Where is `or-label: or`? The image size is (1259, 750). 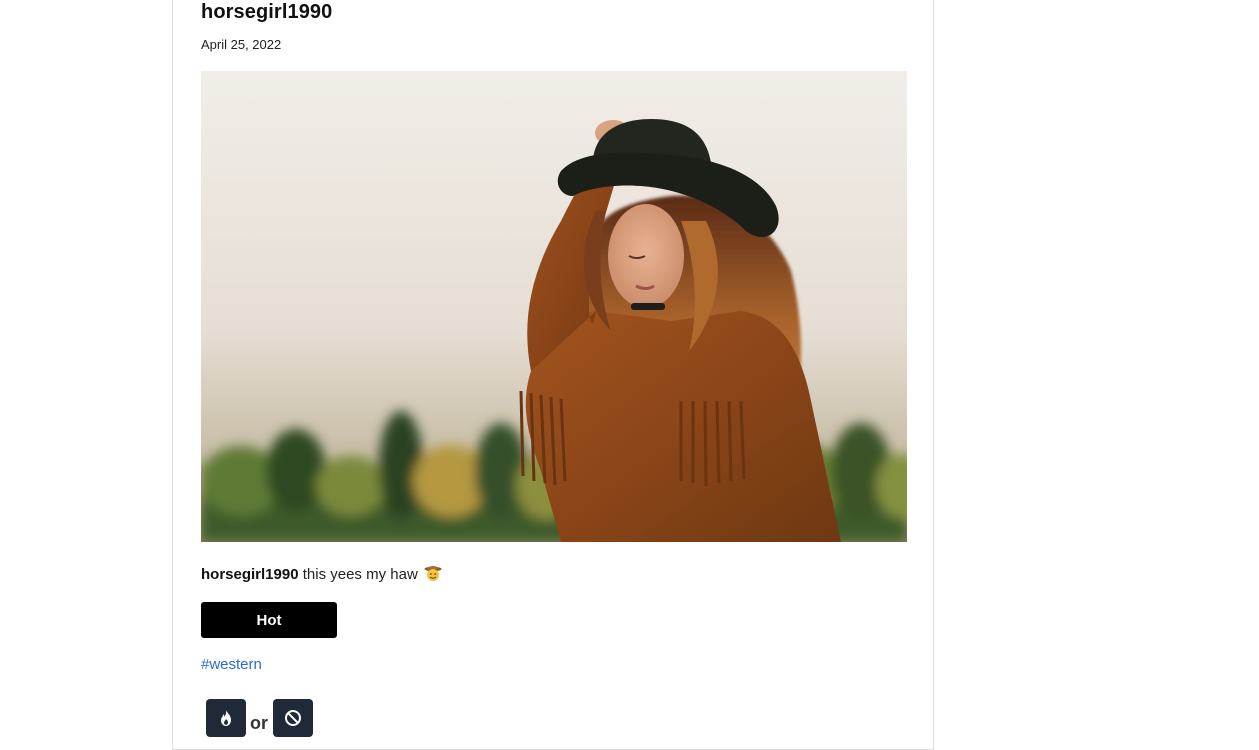 or-label: or is located at coordinates (259, 722).